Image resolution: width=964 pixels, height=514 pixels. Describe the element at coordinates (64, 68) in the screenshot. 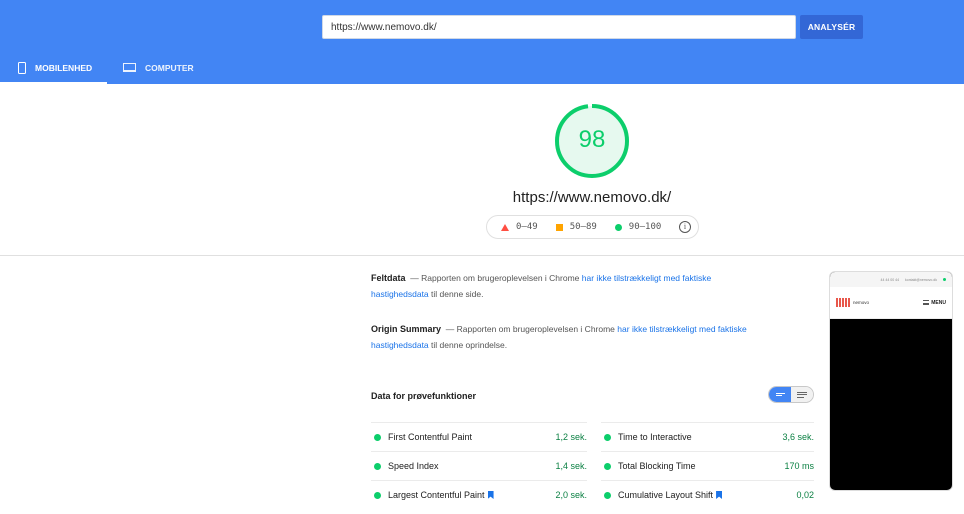

I see `tab-mobile-label: MOBILENHED` at that location.